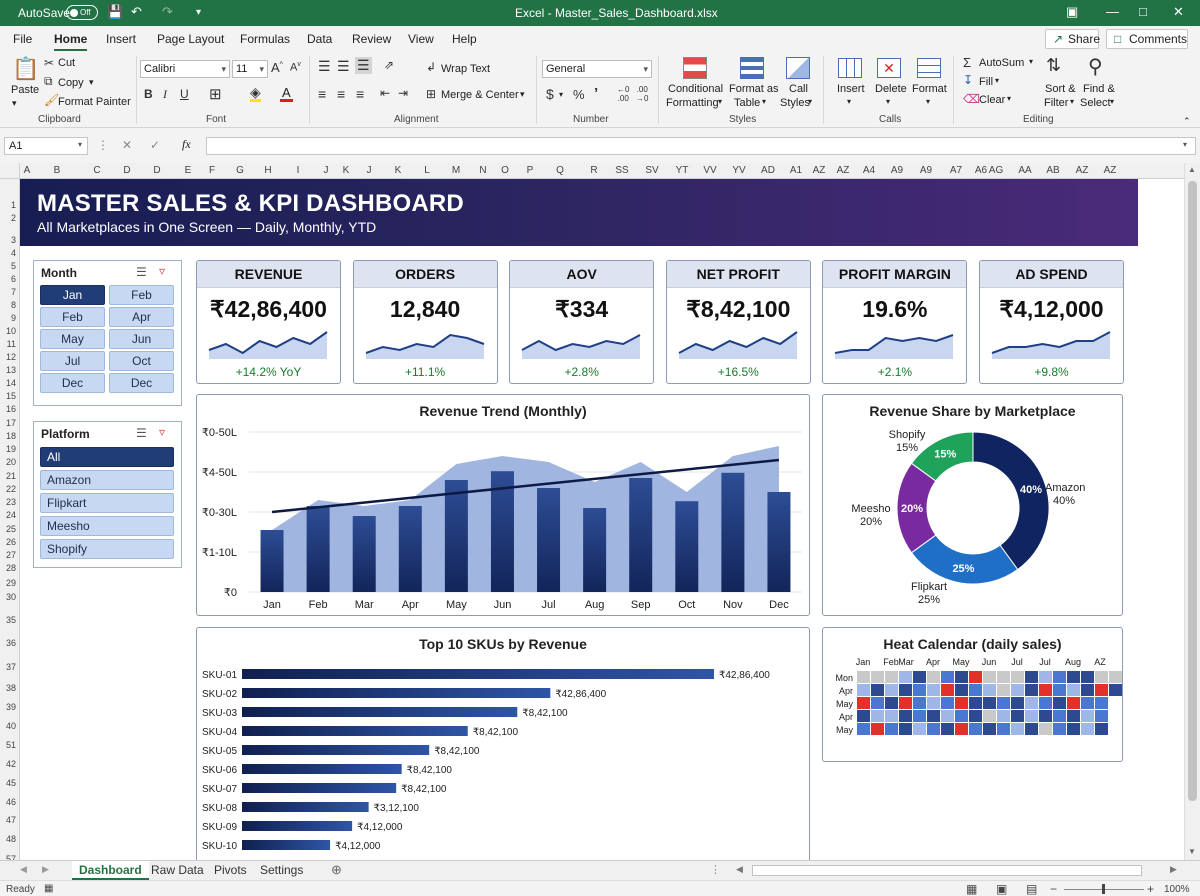 The width and height of the screenshot is (1200, 896). I want to click on row-header: 5, so click(13, 266).